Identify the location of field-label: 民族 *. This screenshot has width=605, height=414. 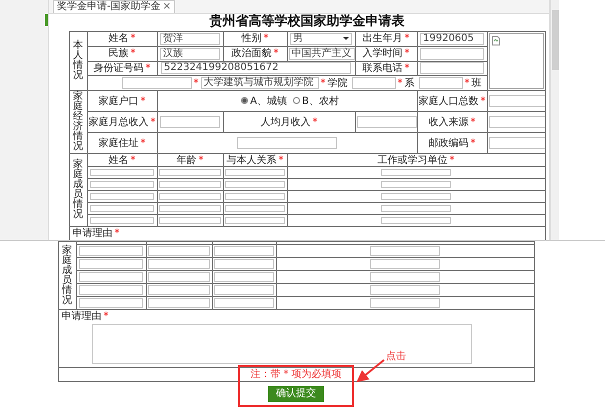
(122, 54).